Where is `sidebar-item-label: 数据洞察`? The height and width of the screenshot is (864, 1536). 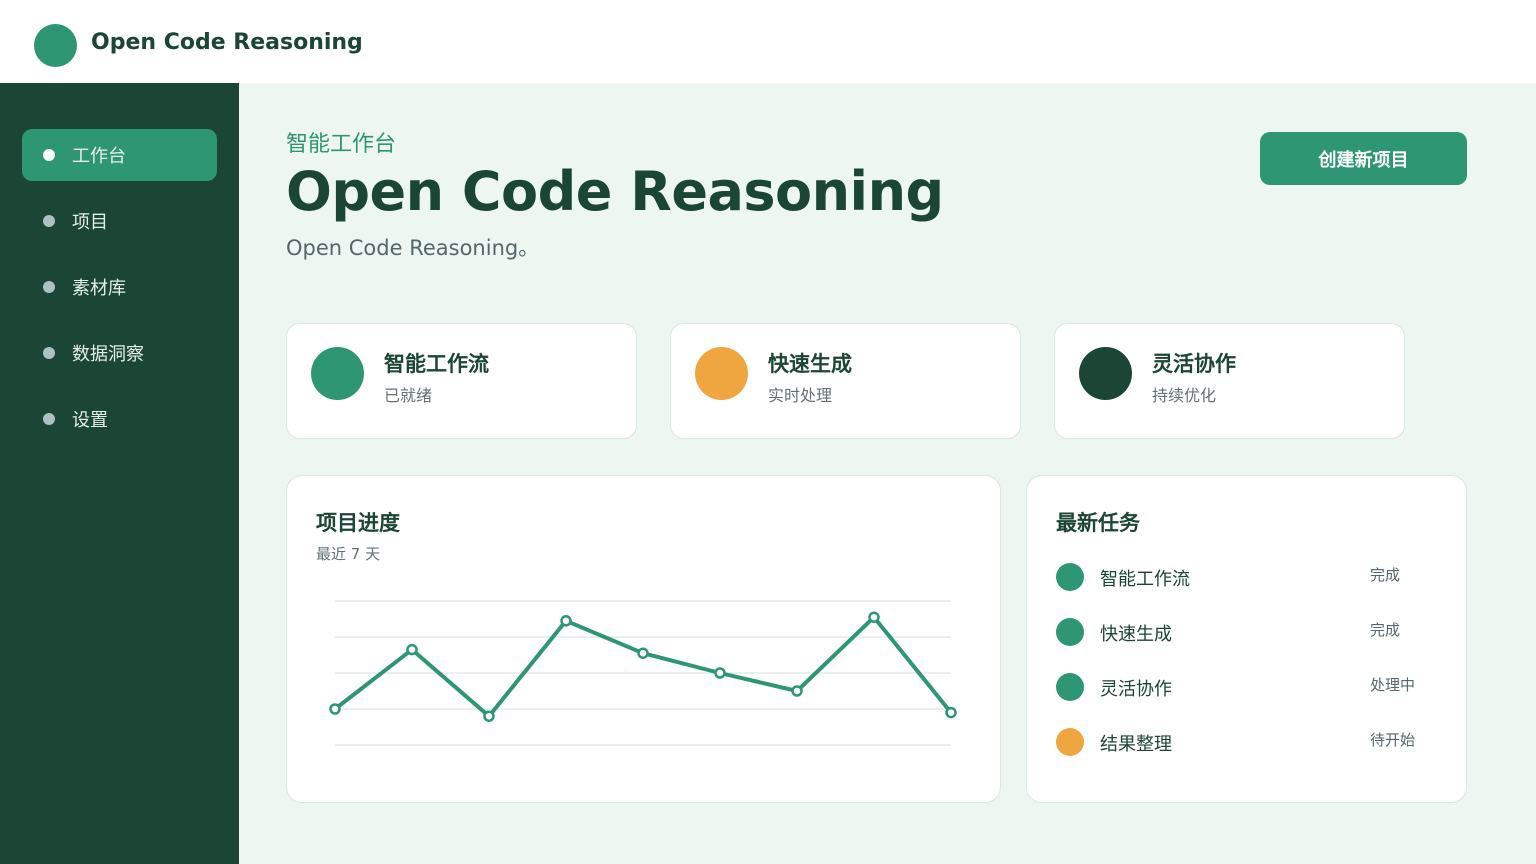 sidebar-item-label: 数据洞察 is located at coordinates (108, 354).